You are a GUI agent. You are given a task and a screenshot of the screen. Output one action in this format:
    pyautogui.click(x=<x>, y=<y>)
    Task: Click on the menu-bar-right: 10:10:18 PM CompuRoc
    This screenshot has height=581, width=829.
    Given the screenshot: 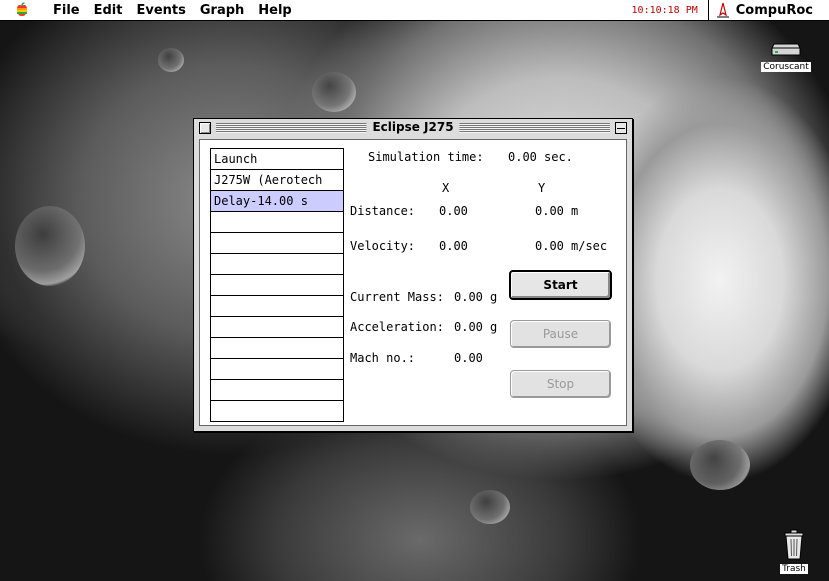 What is the action you would take?
    pyautogui.click(x=730, y=10)
    